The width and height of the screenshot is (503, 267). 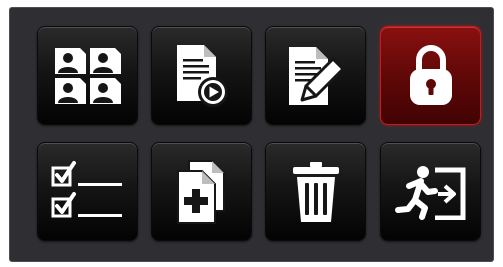 I want to click on checklist-tile, so click(x=87, y=191).